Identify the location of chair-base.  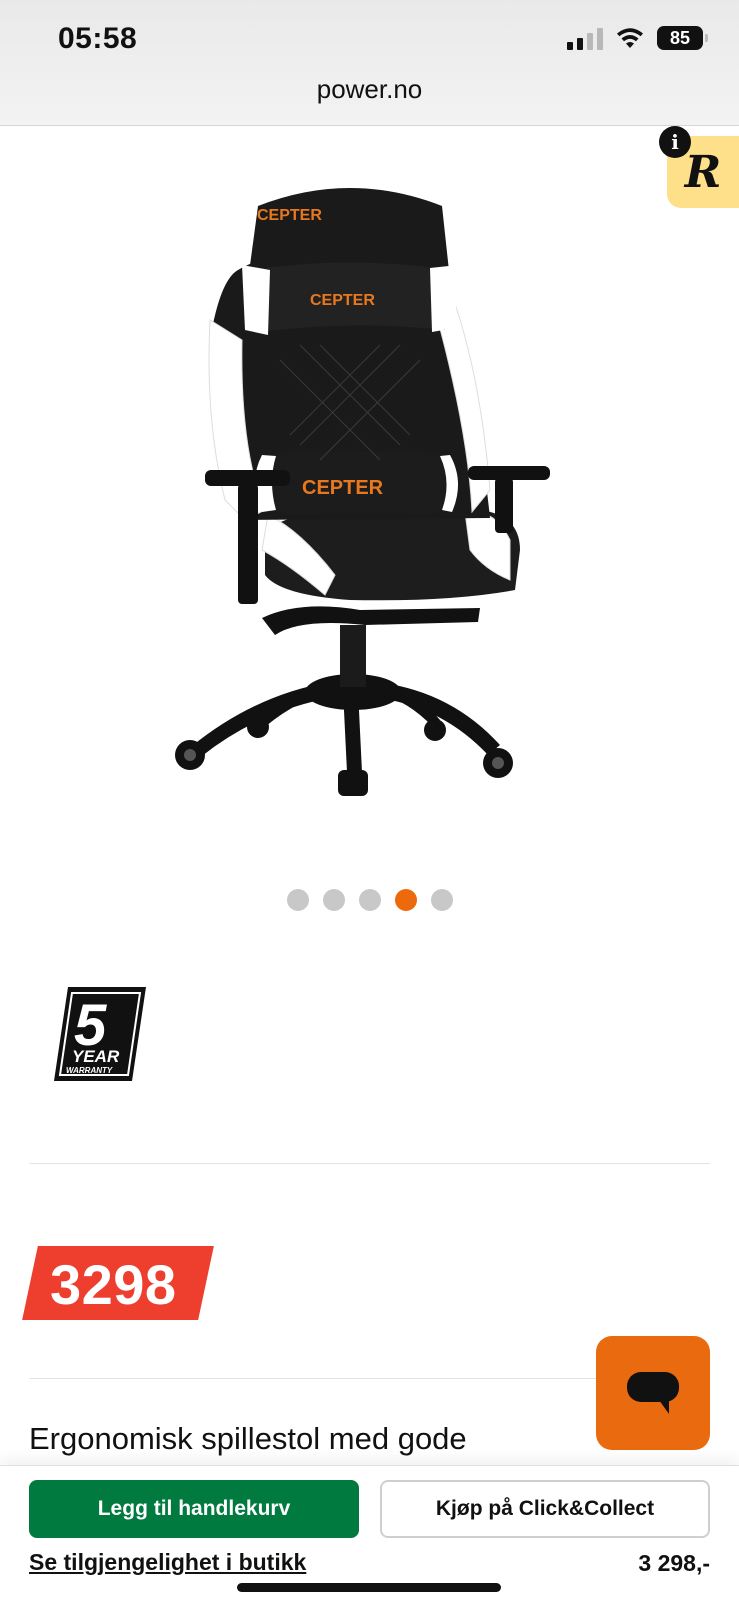
(344, 735).